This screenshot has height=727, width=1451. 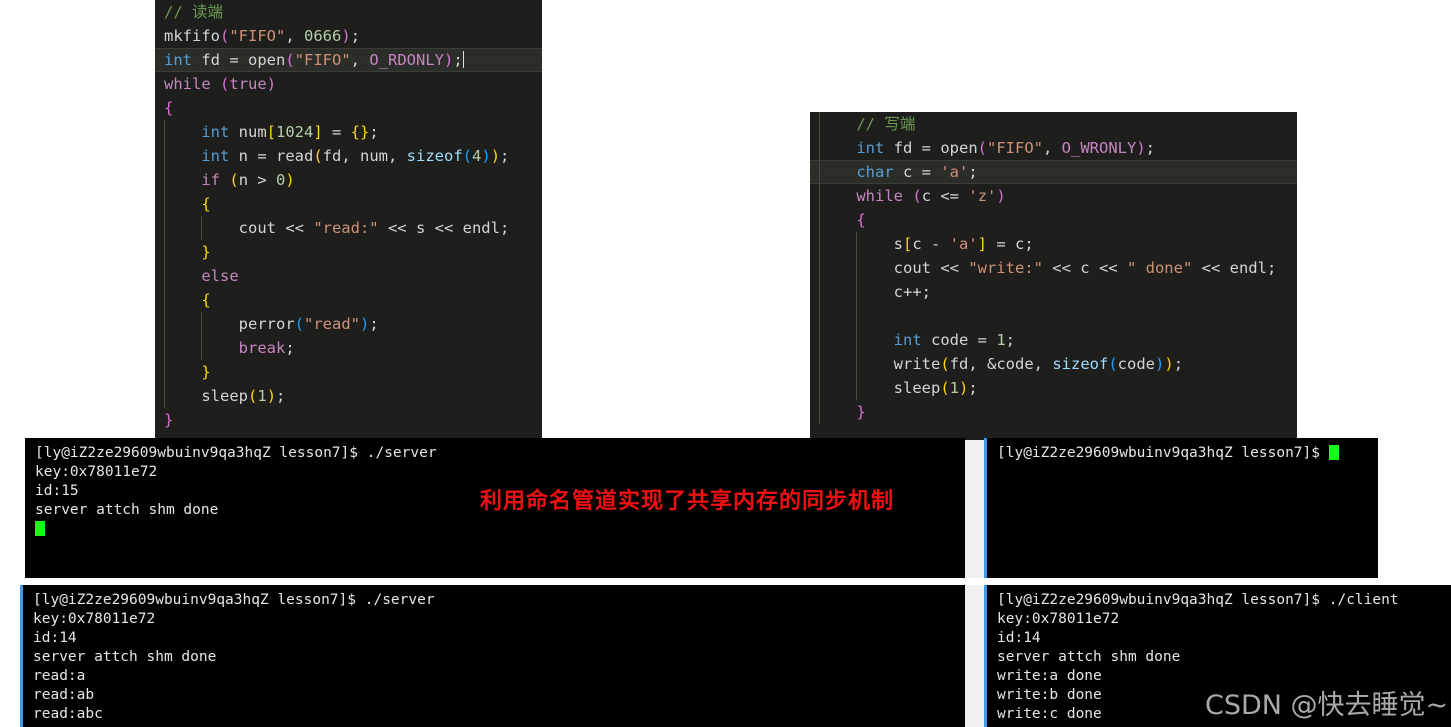 I want to click on code-line: char c = 'a';, so click(x=1053, y=172).